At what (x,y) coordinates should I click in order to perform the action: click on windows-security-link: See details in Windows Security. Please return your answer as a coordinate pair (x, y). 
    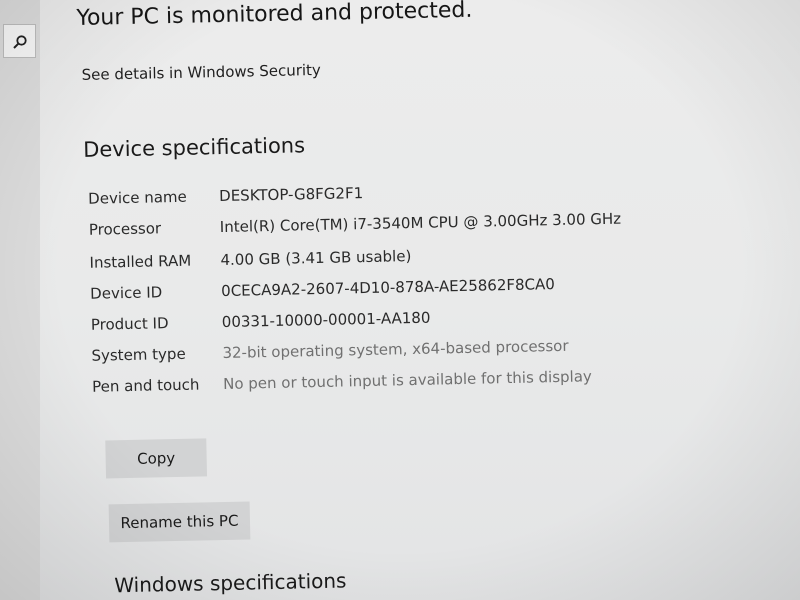
    Looking at the image, I should click on (201, 72).